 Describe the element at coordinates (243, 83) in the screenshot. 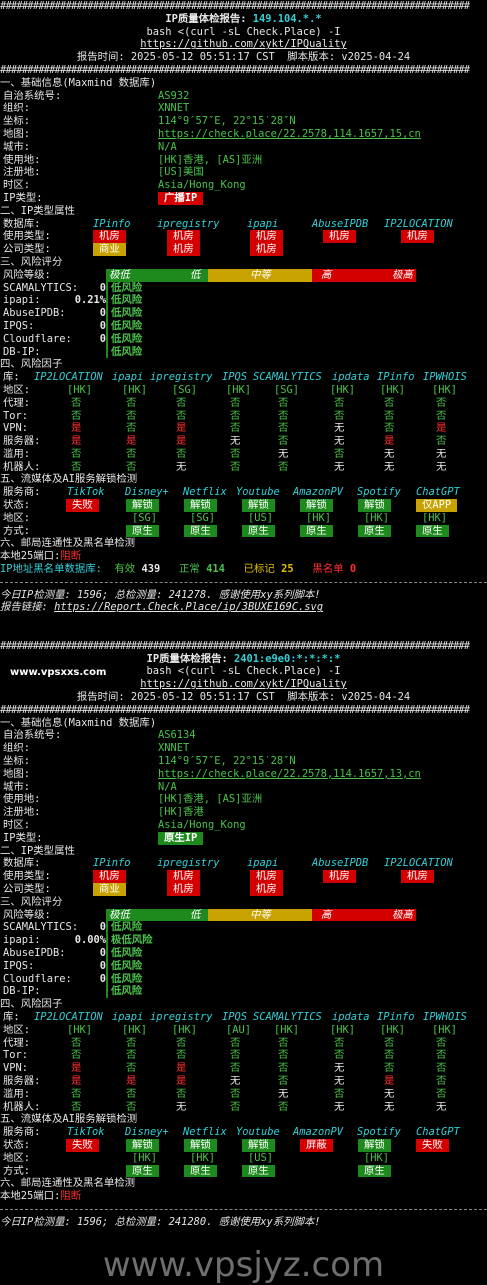

I see `section-basic: 一、基础信息(Maxmind 数据库)` at that location.